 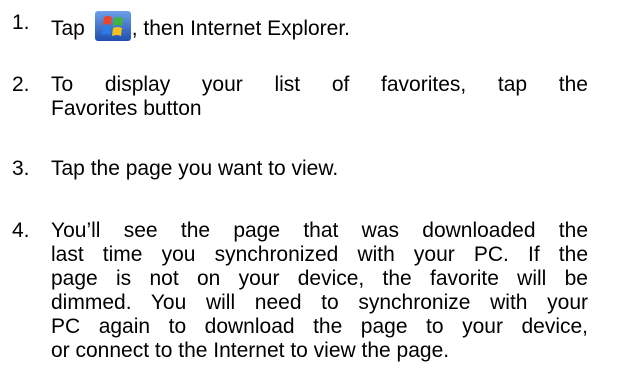 I want to click on step-number: 3., so click(x=21, y=168).